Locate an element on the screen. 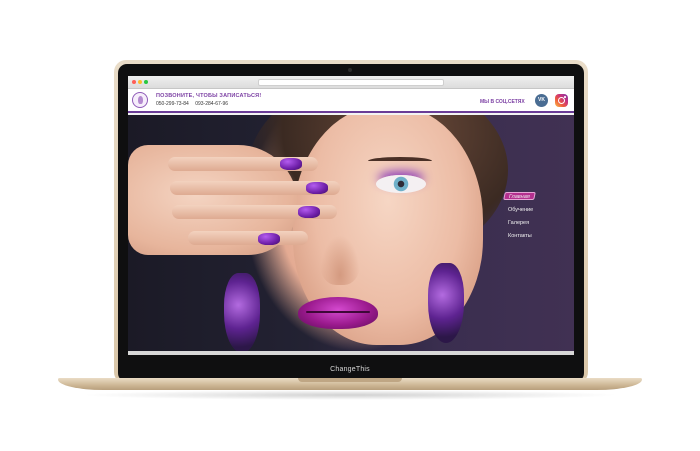  nav-item-training: Обучение is located at coordinates (539, 210).